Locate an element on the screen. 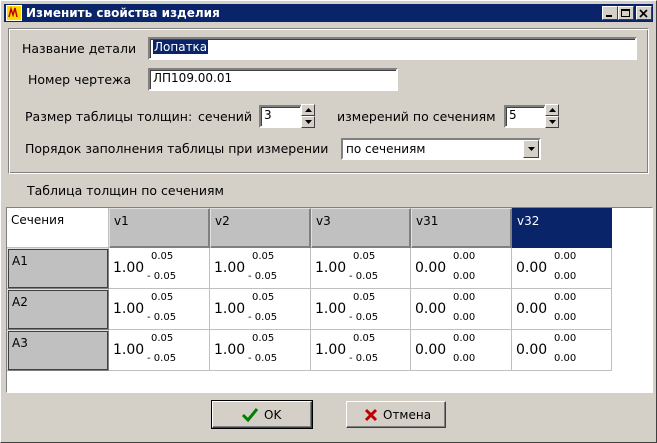 The height and width of the screenshot is (443, 657). title-bar: Изменить свойства изделия is located at coordinates (328, 13).